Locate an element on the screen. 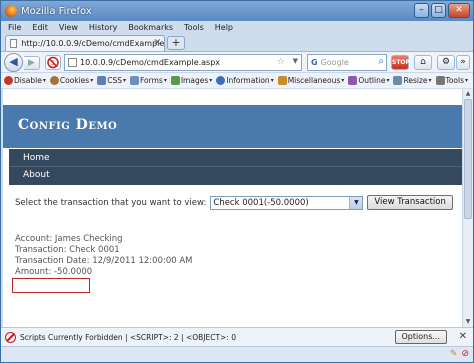 The image size is (474, 363). search-bar: G Google ⌕ is located at coordinates (347, 62).